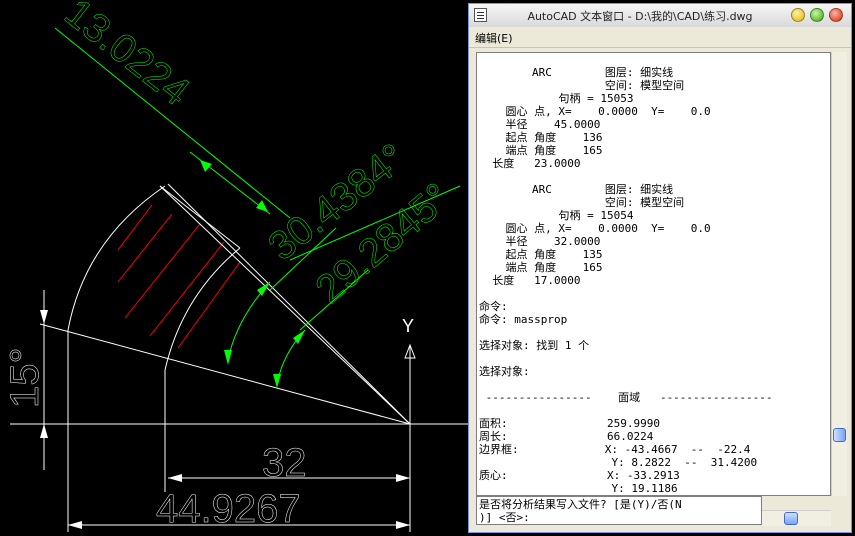 The image size is (855, 536). What do you see at coordinates (660, 37) in the screenshot?
I see `menu-bar: 编辑(E)` at bounding box center [660, 37].